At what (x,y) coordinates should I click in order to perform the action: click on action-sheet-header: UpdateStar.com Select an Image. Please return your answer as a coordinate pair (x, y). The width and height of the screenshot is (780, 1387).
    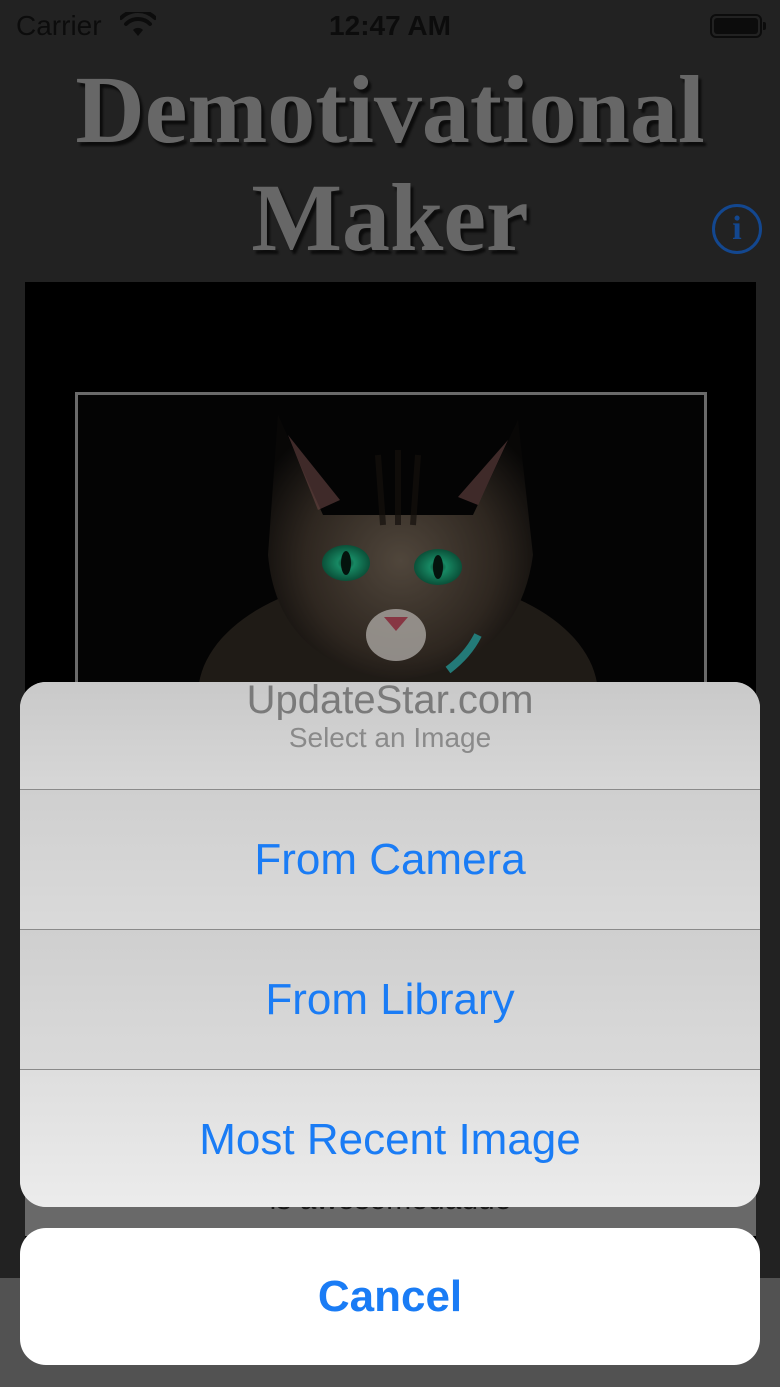
    Looking at the image, I should click on (390, 736).